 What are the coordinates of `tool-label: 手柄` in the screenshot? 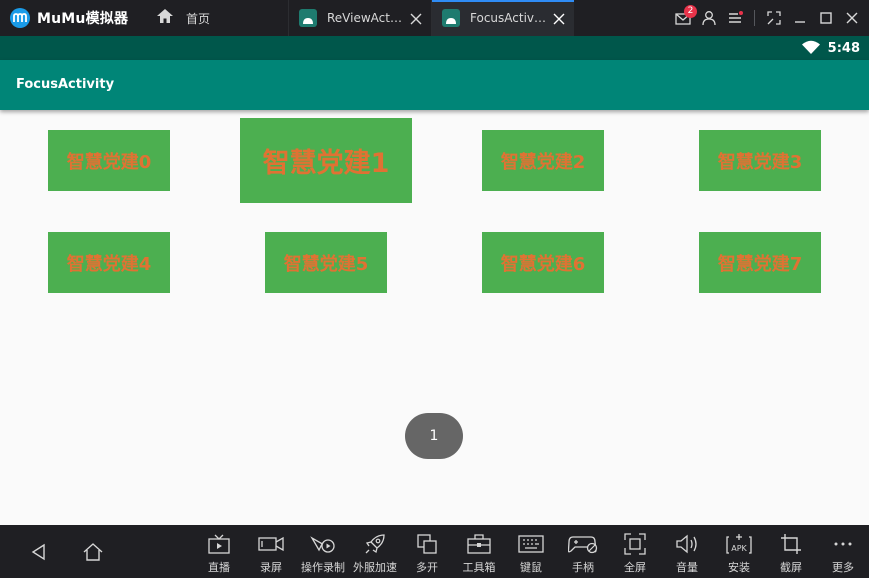 It's located at (583, 567).